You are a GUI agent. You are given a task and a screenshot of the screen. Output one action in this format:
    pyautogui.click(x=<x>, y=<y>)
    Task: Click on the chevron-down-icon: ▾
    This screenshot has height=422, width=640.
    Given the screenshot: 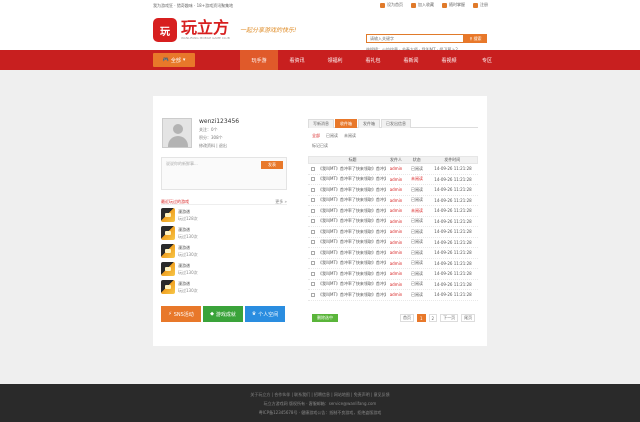 What is the action you would take?
    pyautogui.click(x=184, y=60)
    